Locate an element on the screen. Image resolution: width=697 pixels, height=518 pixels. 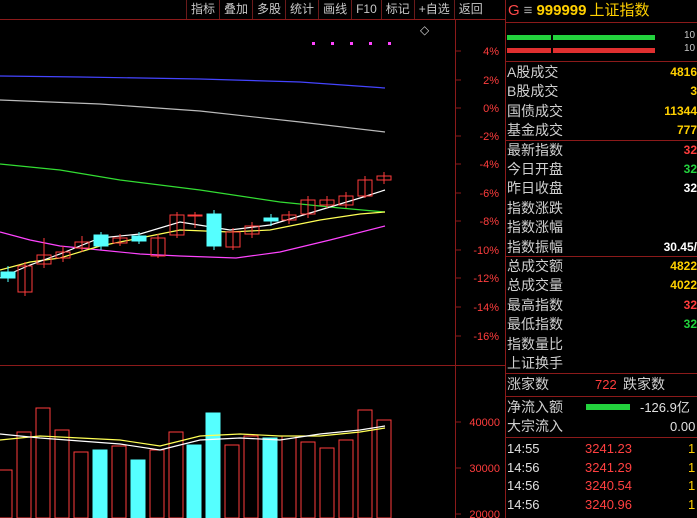
tick-price: 3240.25 is located at coordinates (608, 515).